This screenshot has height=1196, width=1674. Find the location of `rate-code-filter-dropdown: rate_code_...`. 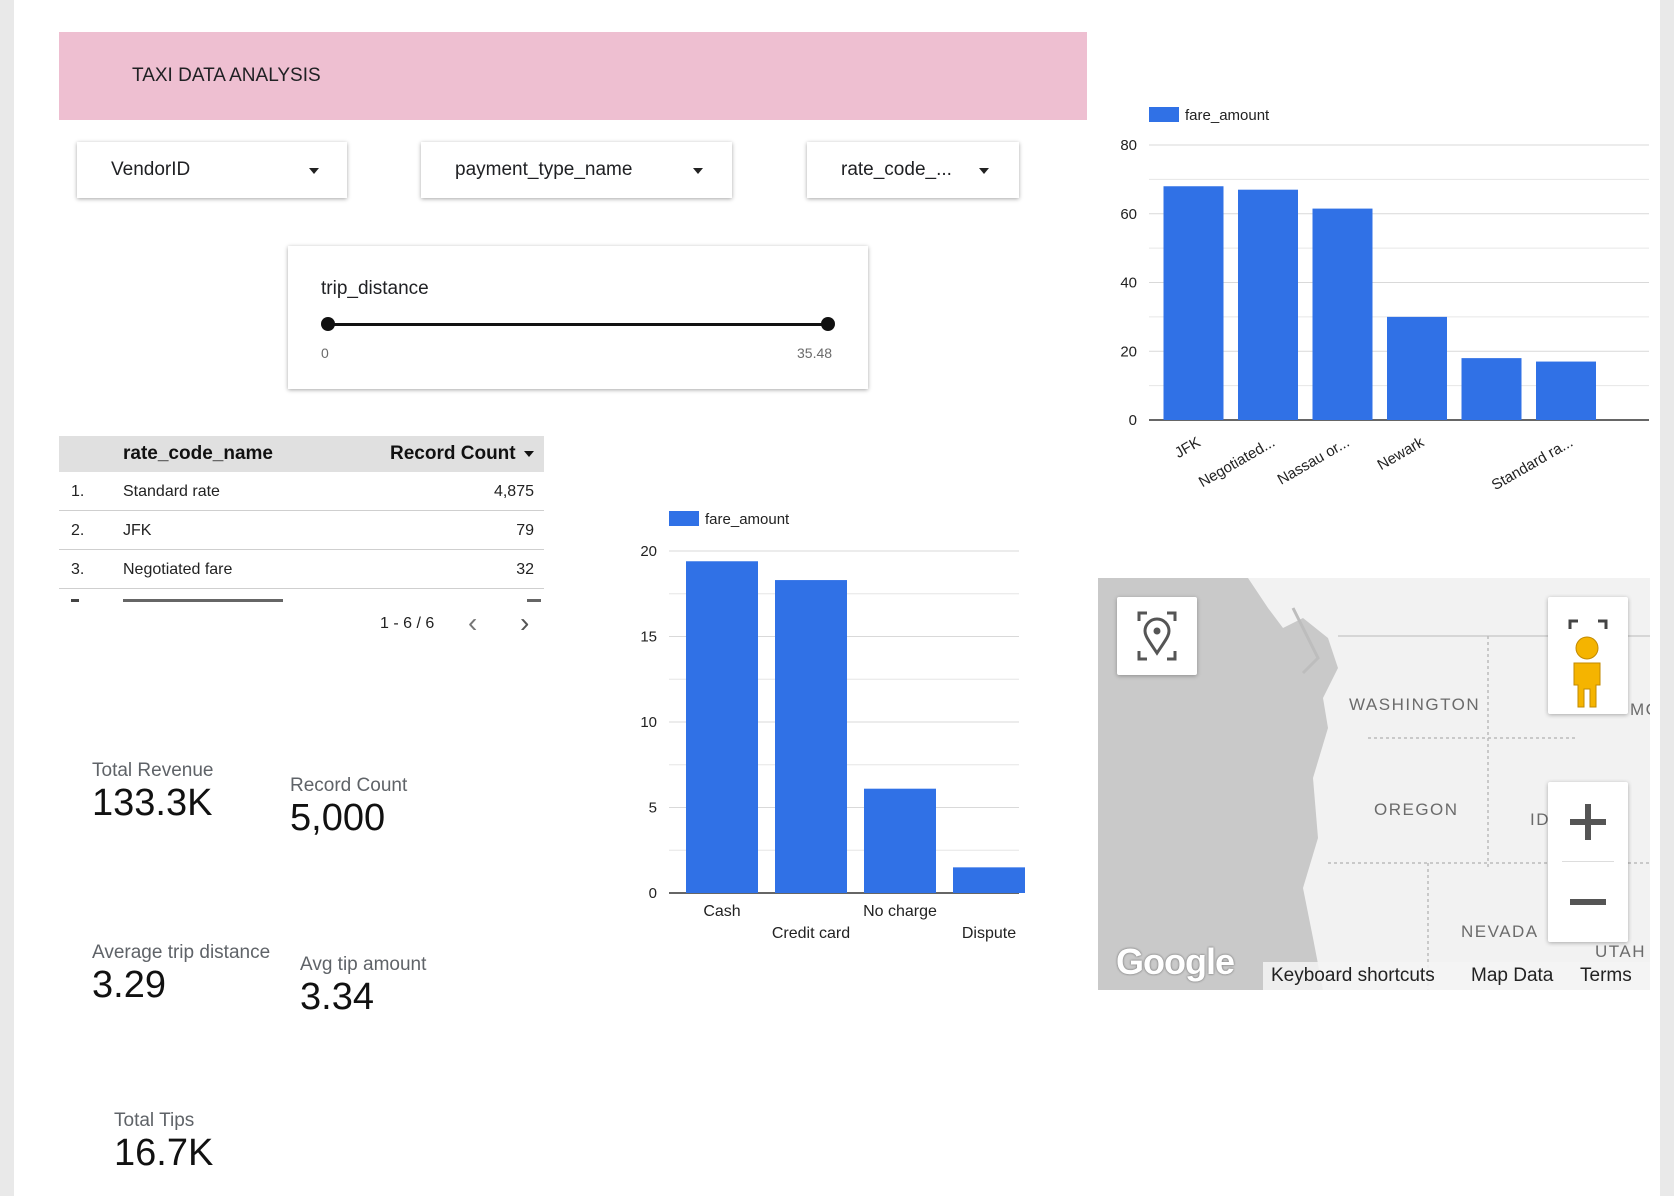

rate-code-filter-dropdown: rate_code_... is located at coordinates (913, 170).